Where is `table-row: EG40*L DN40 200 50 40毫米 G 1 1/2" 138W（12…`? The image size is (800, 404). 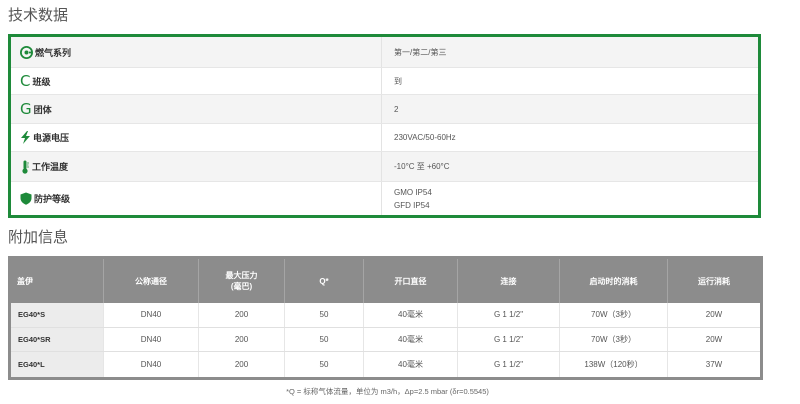 table-row: EG40*L DN40 200 50 40毫米 G 1 1/2" 138W（12… is located at coordinates (385, 364).